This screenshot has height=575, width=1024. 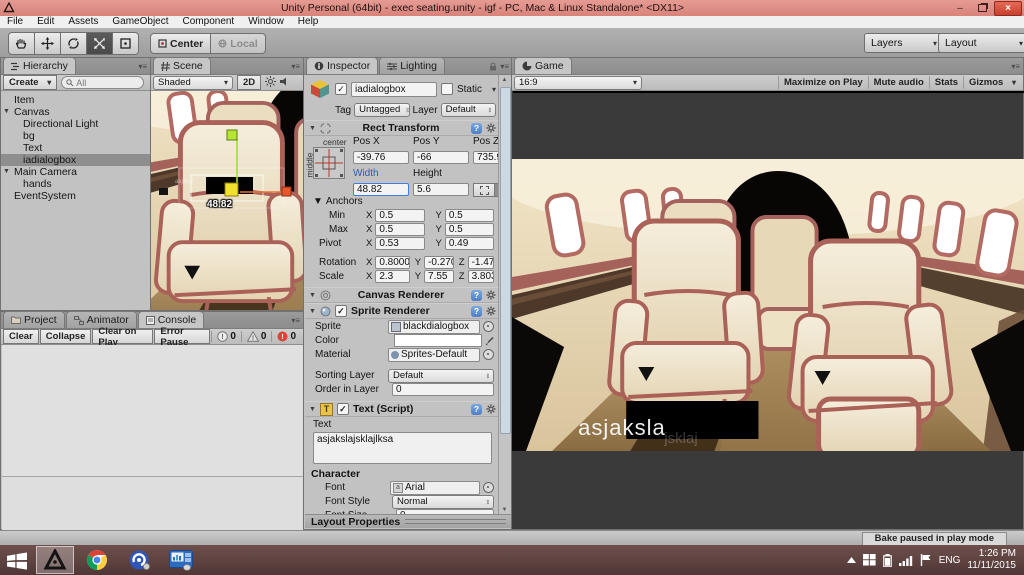 What do you see at coordinates (340, 311) in the screenshot?
I see `sprite-renderer-enabled-checkbox: ✓` at bounding box center [340, 311].